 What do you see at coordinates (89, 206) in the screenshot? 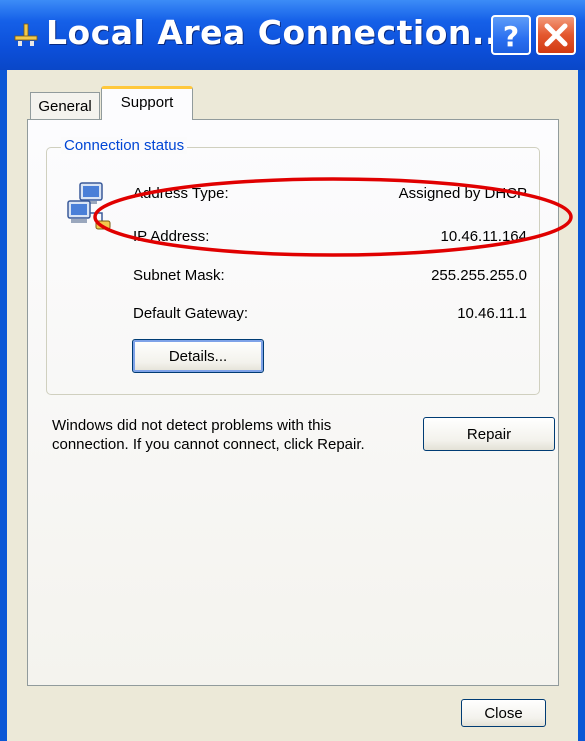
I see `network-computers-icon` at bounding box center [89, 206].